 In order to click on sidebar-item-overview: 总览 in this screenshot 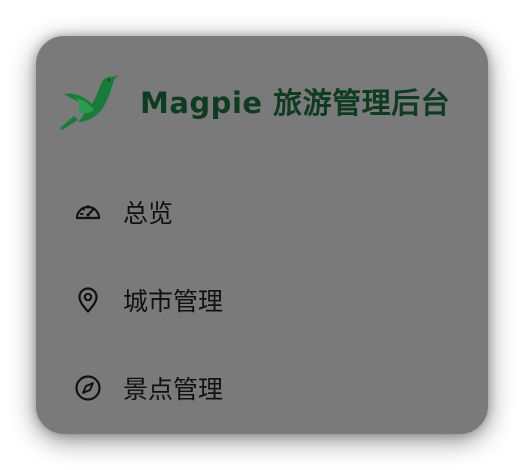, I will do `click(262, 212)`.